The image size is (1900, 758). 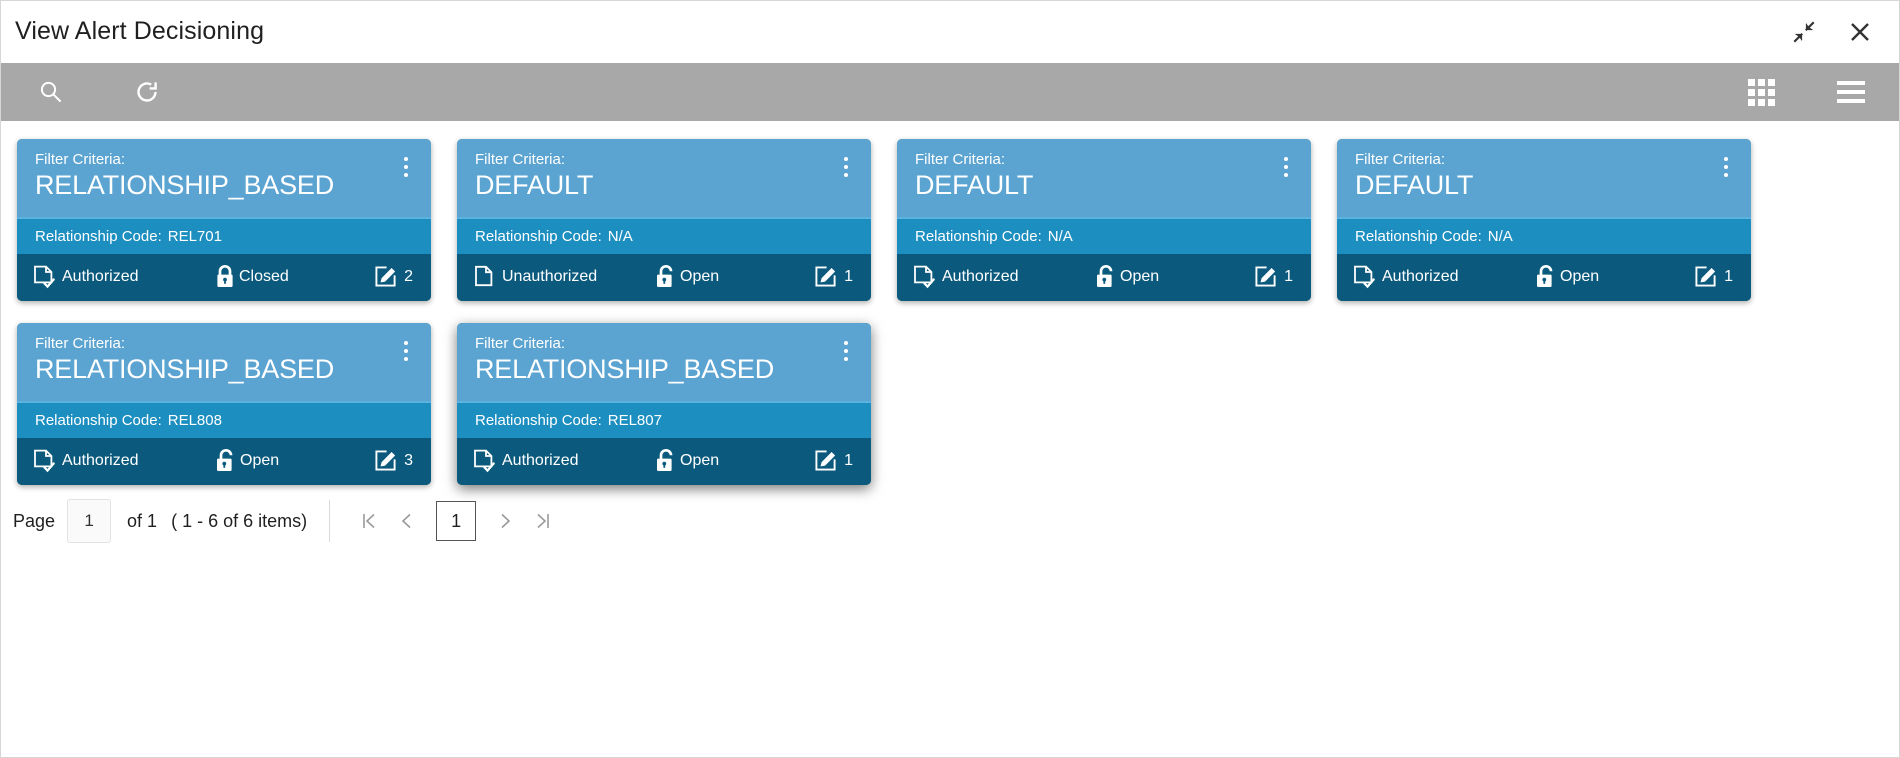 I want to click on edit-count-group: 2, so click(x=395, y=276).